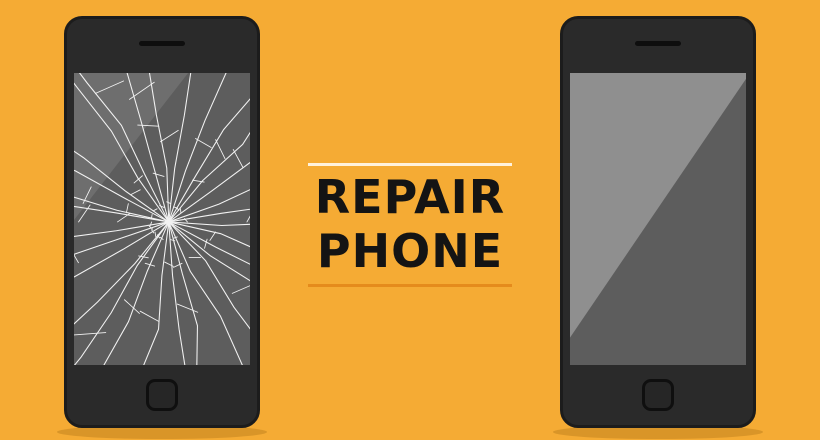 The width and height of the screenshot is (820, 440). I want to click on intact-screen, so click(658, 219).